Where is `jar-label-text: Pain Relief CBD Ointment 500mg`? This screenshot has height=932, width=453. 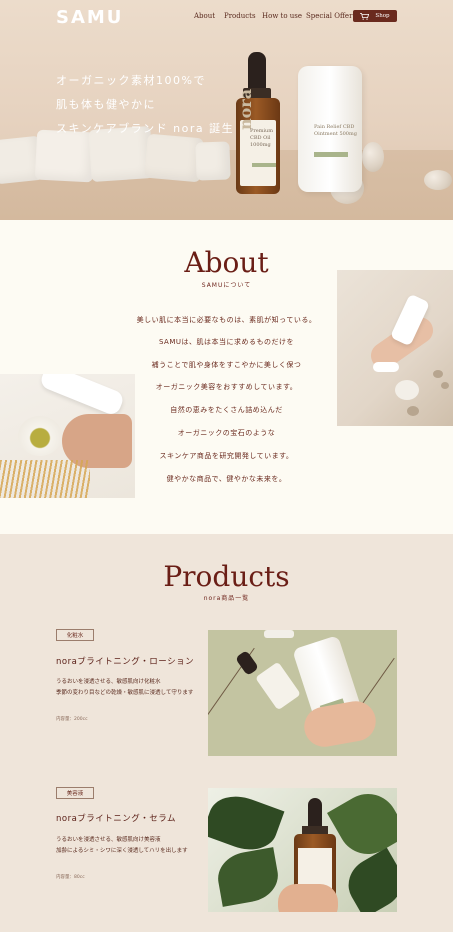
jar-label-text: Pain Relief CBD Ointment 500mg is located at coordinates (335, 130).